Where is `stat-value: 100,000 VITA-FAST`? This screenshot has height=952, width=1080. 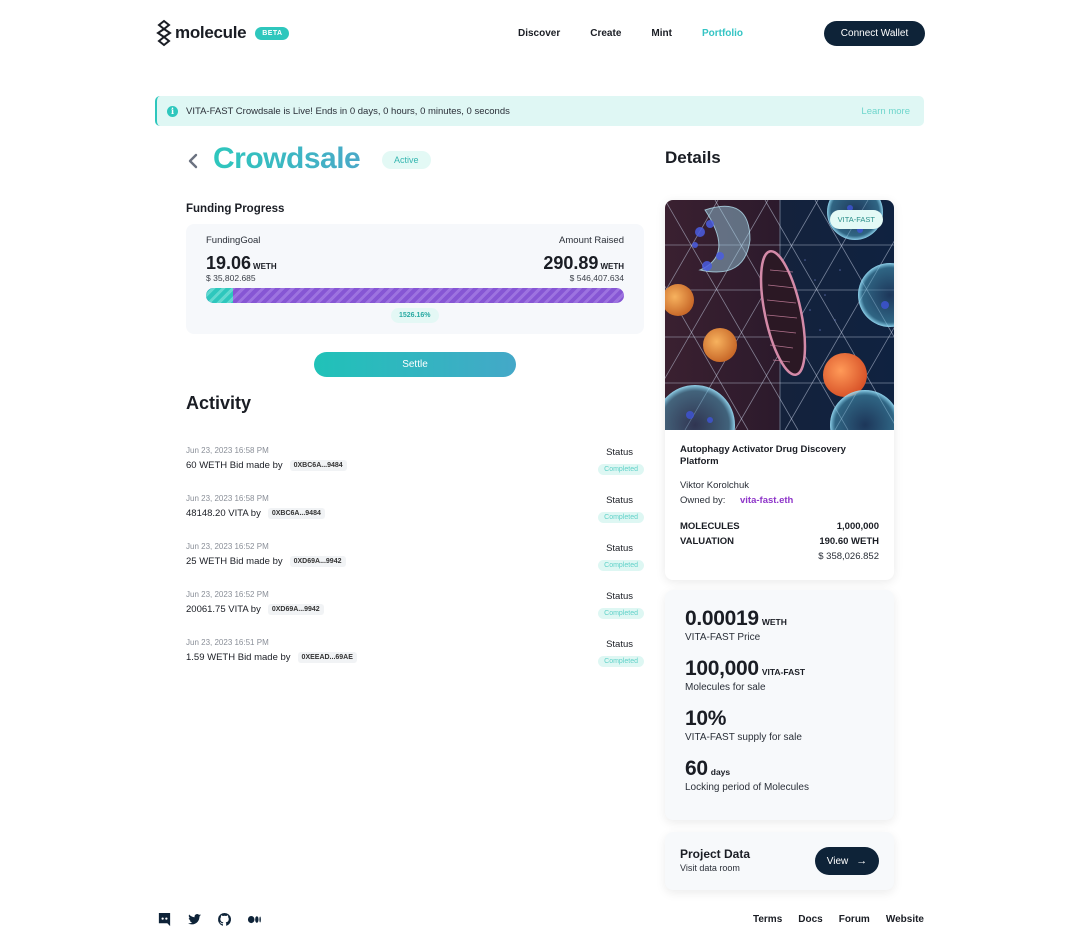
stat-value: 100,000 VITA-FAST is located at coordinates (745, 669).